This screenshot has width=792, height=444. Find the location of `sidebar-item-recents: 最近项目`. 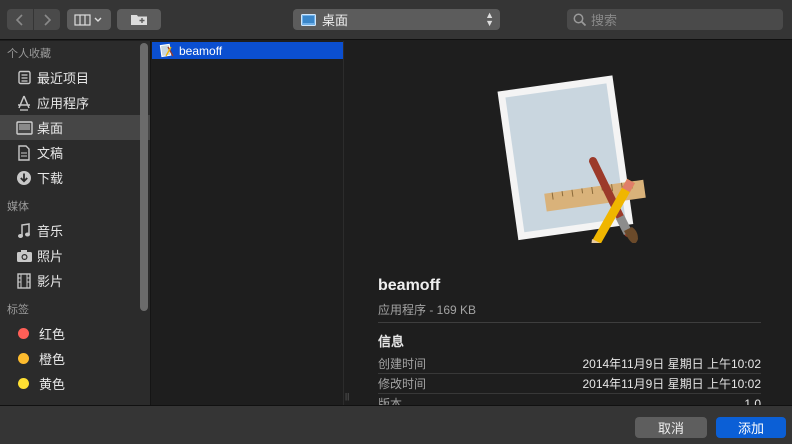

sidebar-item-recents: 最近项目 is located at coordinates (75, 77).